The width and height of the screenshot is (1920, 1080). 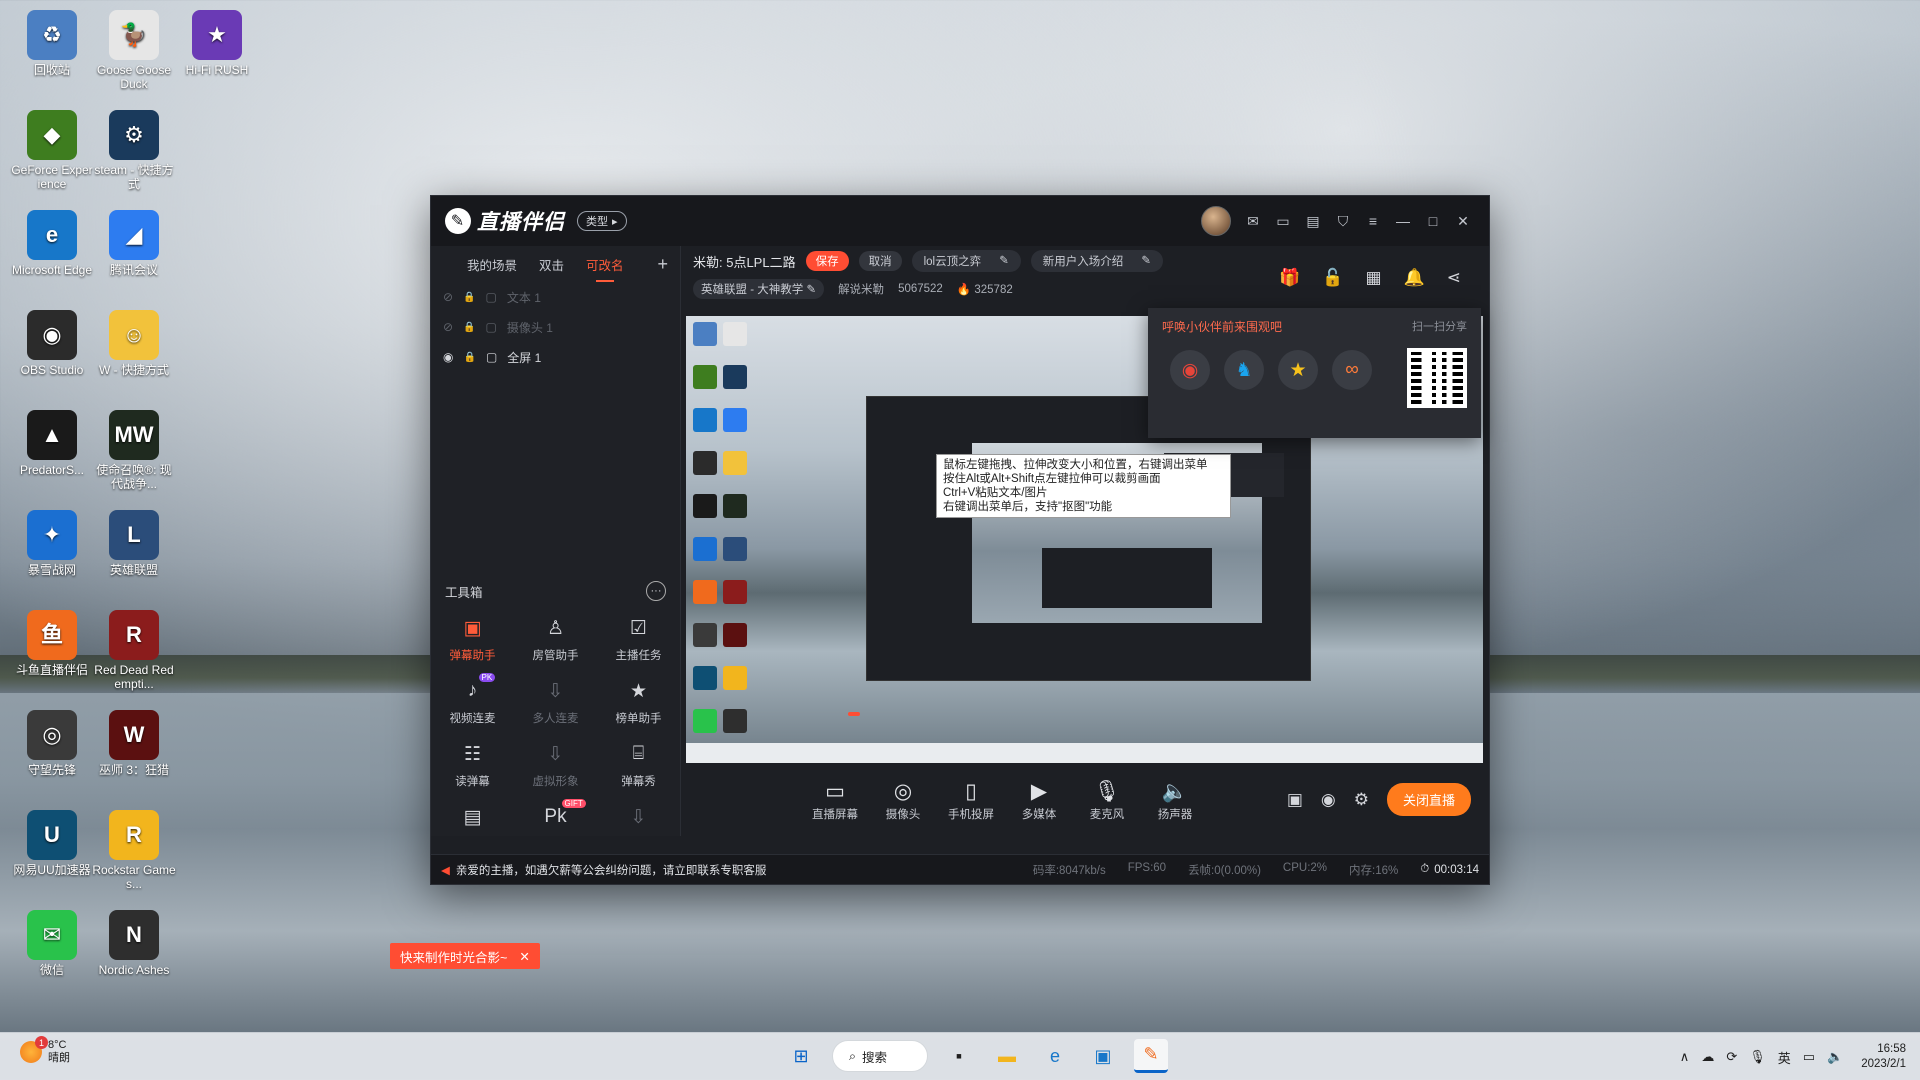 What do you see at coordinates (555, 638) in the screenshot?
I see `tool-item: ♙ 房管助手` at bounding box center [555, 638].